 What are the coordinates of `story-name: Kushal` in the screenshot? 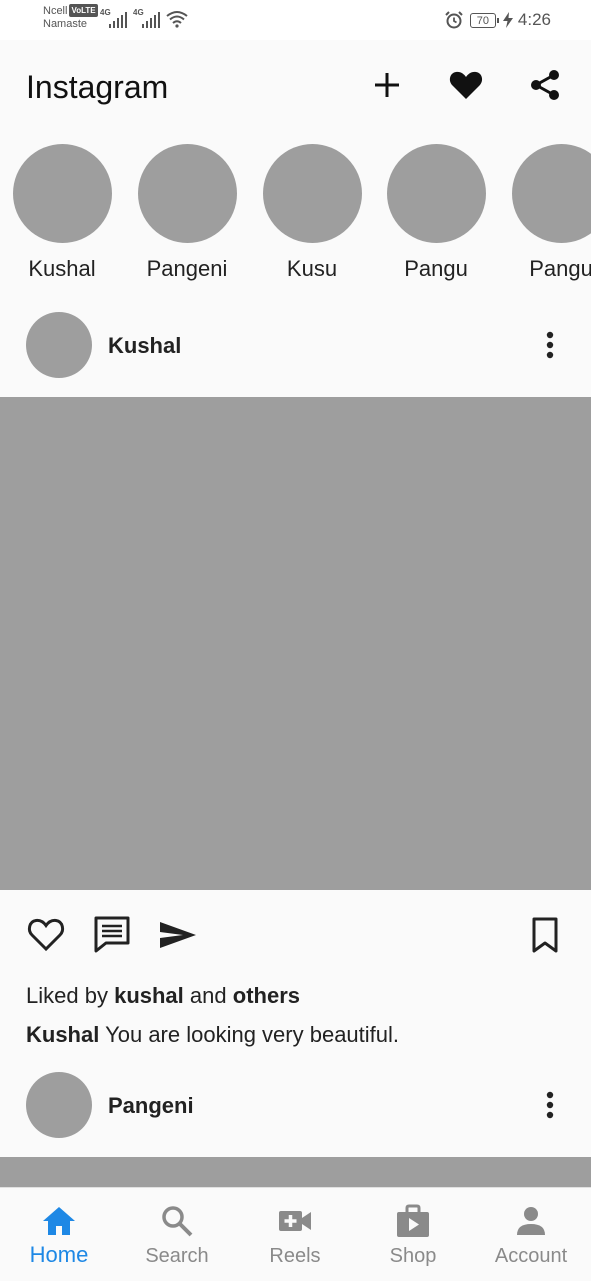 It's located at (62, 269).